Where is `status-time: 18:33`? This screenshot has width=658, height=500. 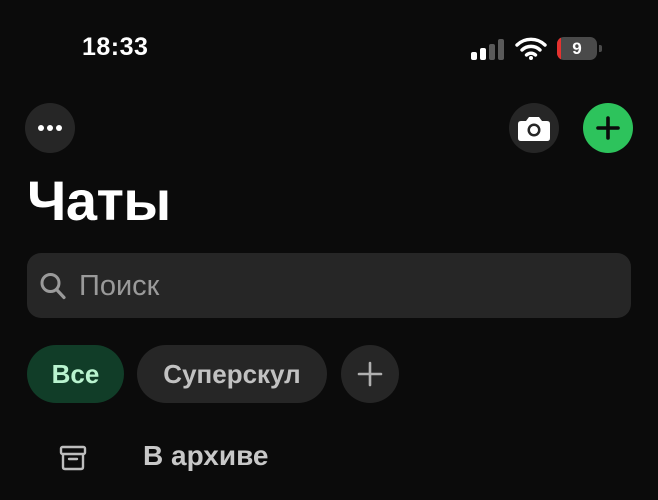
status-time: 18:33 is located at coordinates (115, 47).